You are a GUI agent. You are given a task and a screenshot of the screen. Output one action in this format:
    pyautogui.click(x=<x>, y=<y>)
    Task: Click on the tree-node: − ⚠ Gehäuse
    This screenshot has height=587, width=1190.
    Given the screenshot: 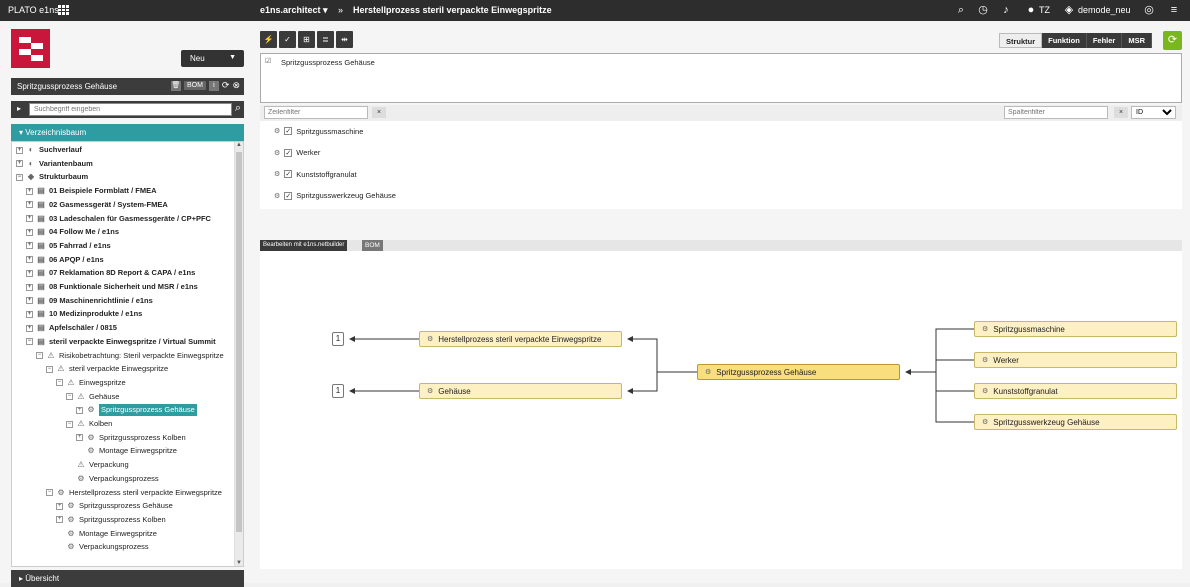 What is the action you would take?
    pyautogui.click(x=92, y=397)
    